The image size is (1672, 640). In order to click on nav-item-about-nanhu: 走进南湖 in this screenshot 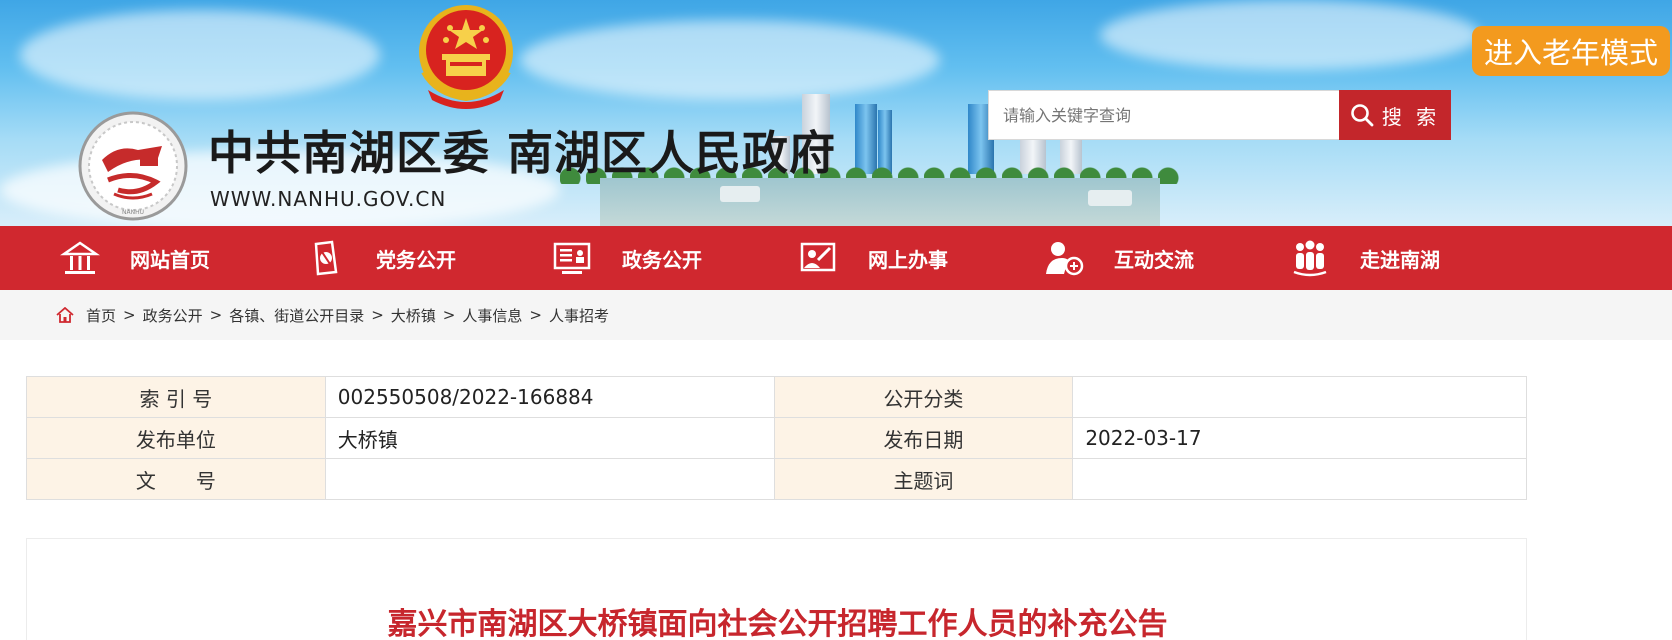, I will do `click(1364, 258)`.